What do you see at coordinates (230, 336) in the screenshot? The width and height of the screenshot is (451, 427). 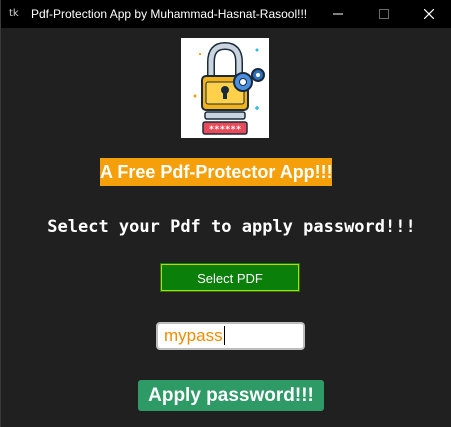 I see `password-input` at bounding box center [230, 336].